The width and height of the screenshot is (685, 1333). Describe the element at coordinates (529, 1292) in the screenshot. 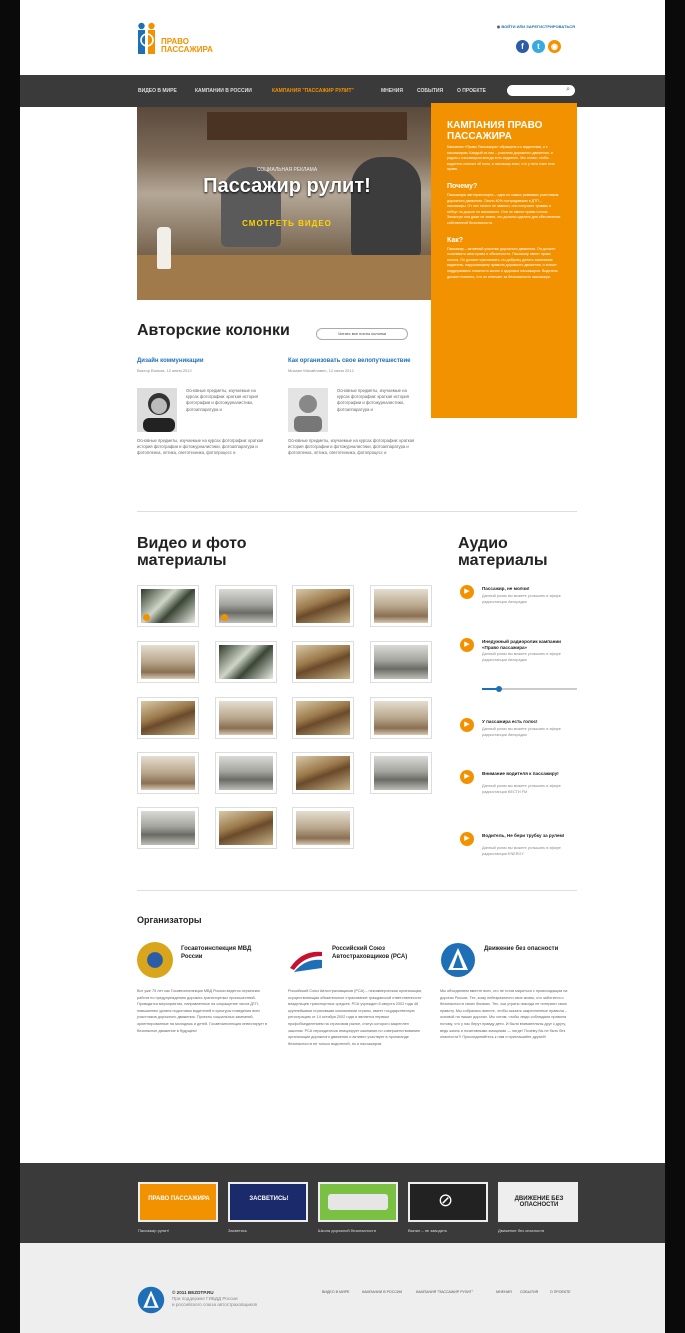

I see `footer-link: СОБЫТИЯ` at that location.